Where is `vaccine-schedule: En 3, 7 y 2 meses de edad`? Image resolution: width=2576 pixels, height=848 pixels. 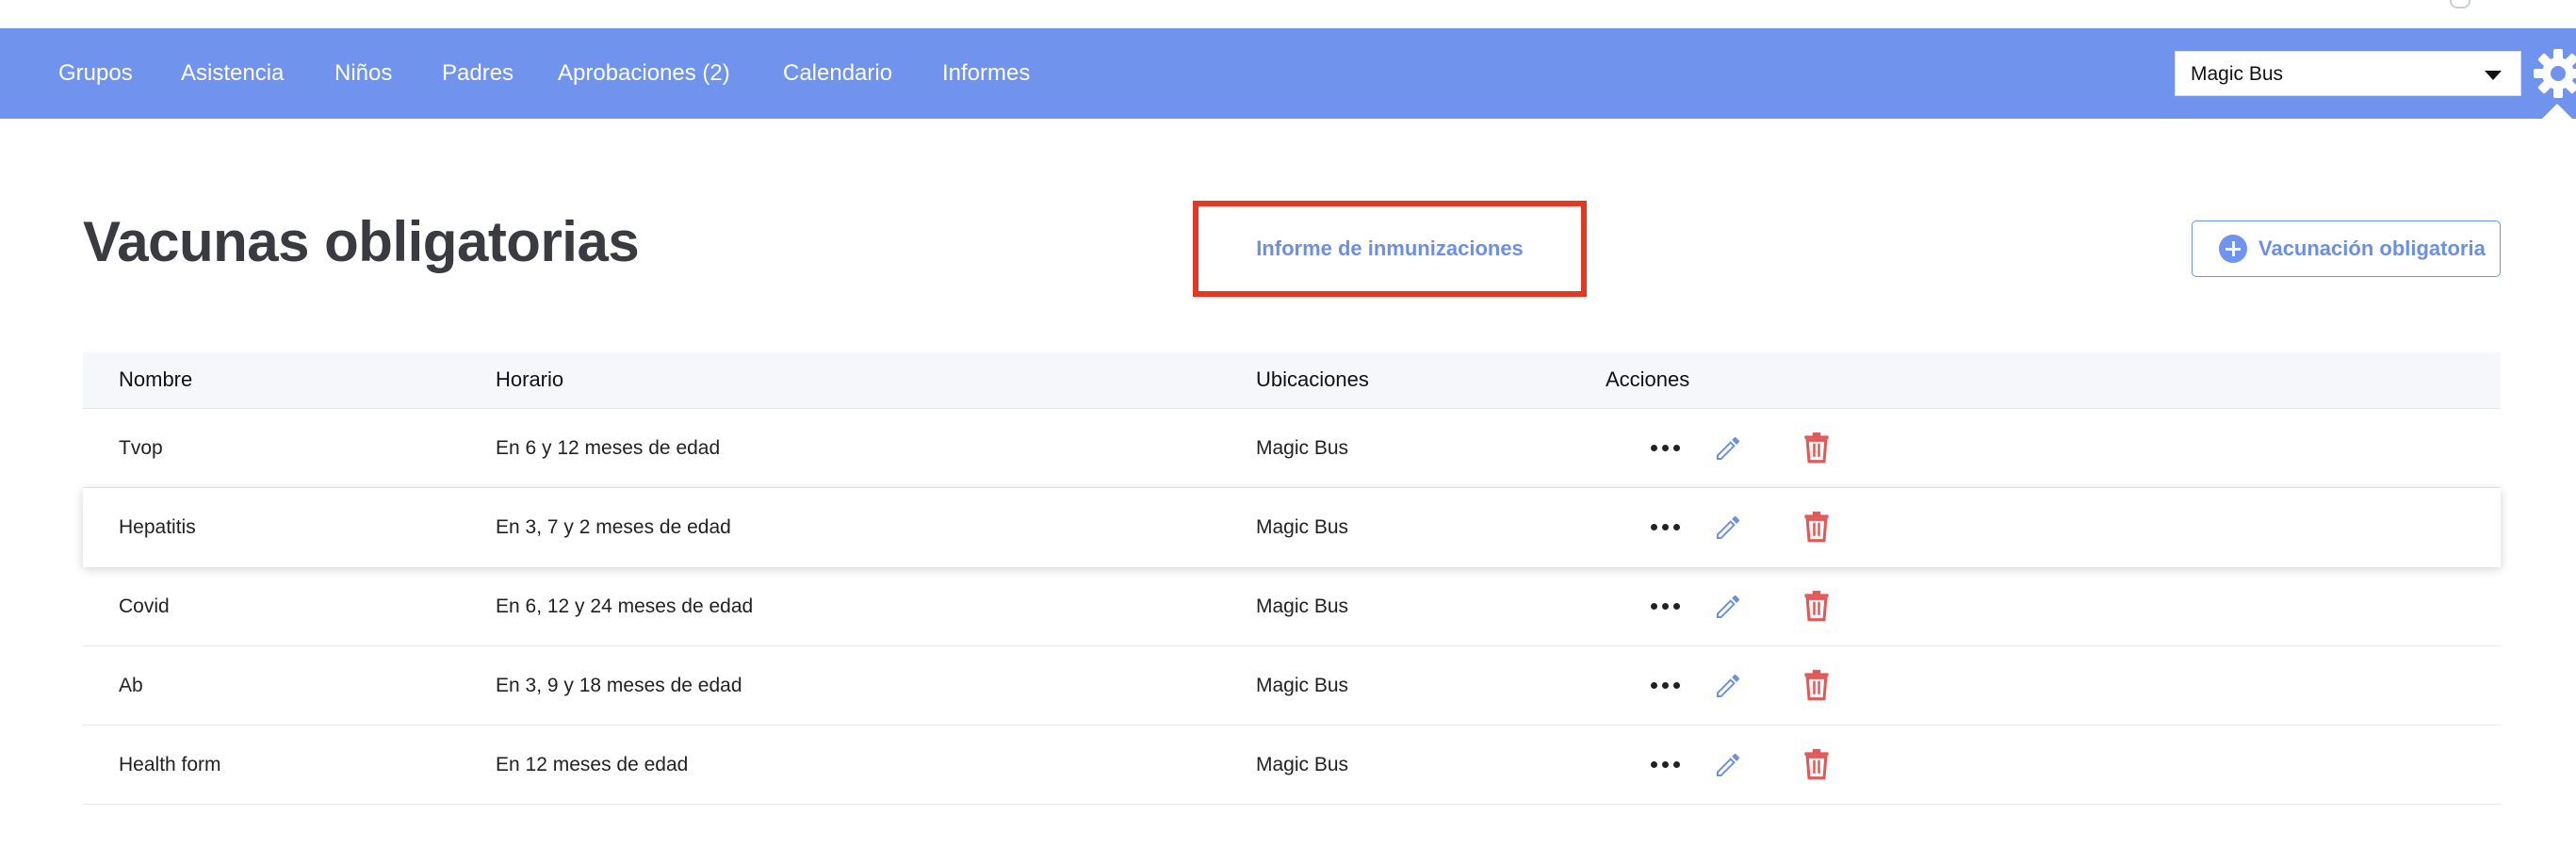
vaccine-schedule: En 3, 7 y 2 meses de edad is located at coordinates (613, 527).